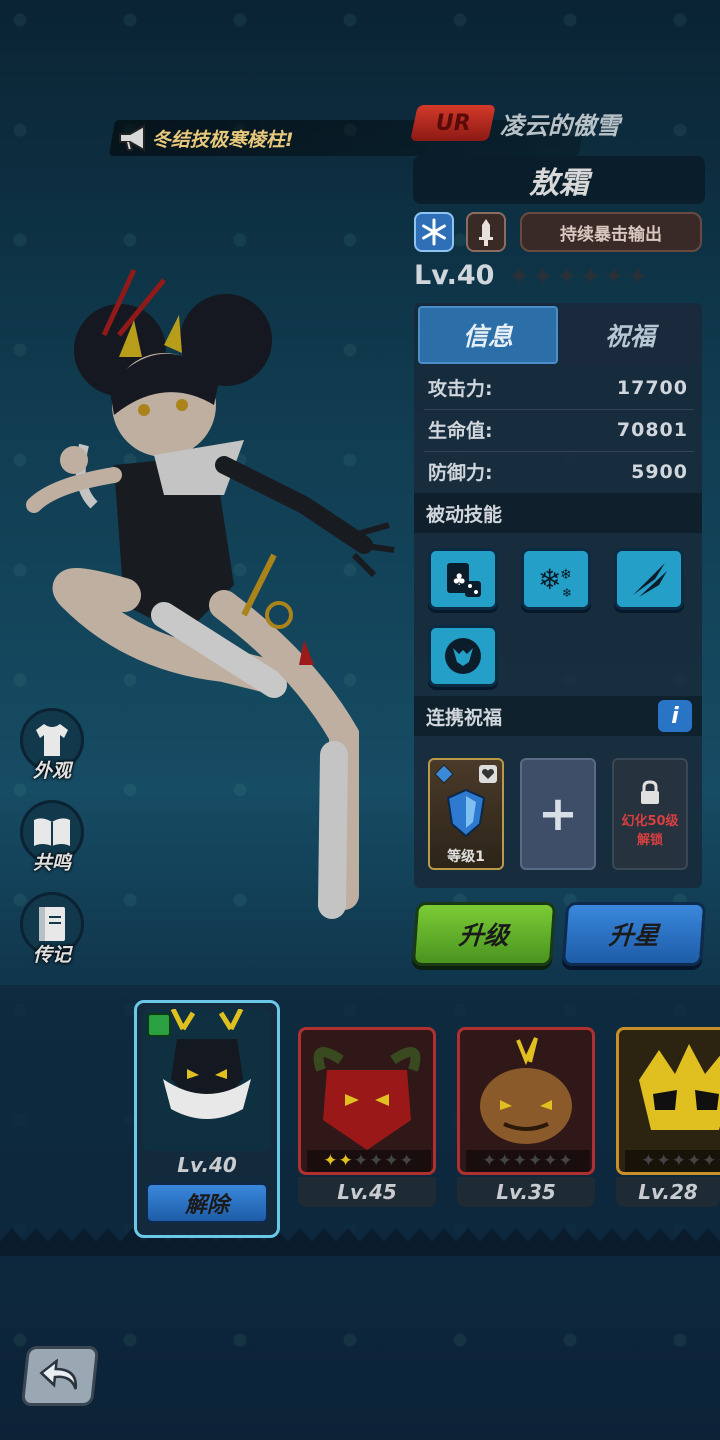  What do you see at coordinates (558, 387) in the screenshot?
I see `stat-row-attack: 攻击力: 17700` at bounding box center [558, 387].